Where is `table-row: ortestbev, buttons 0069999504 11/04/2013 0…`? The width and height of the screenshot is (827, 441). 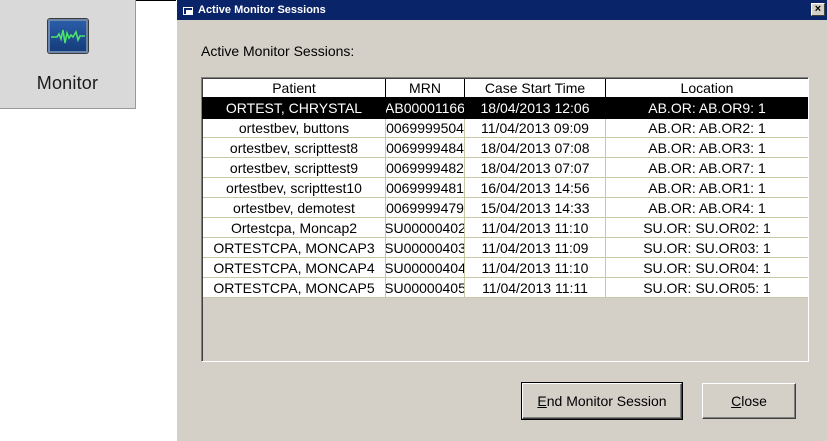
table-row: ortestbev, buttons 0069999504 11/04/2013 0… is located at coordinates (505, 128).